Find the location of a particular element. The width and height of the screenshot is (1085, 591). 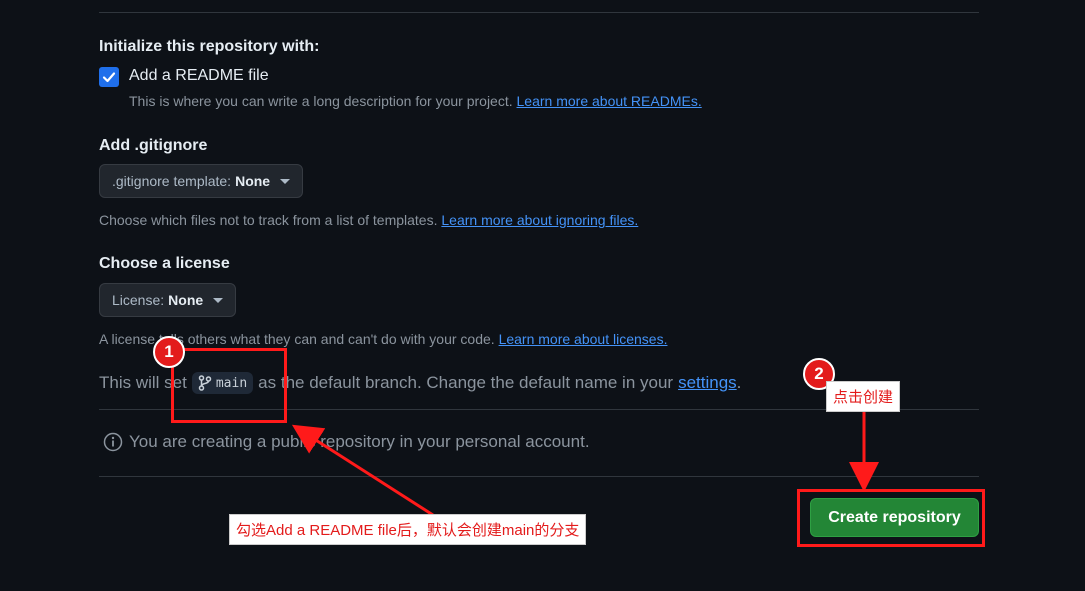

gitignore-dropdown-label: .gitignore template: is located at coordinates (172, 181).